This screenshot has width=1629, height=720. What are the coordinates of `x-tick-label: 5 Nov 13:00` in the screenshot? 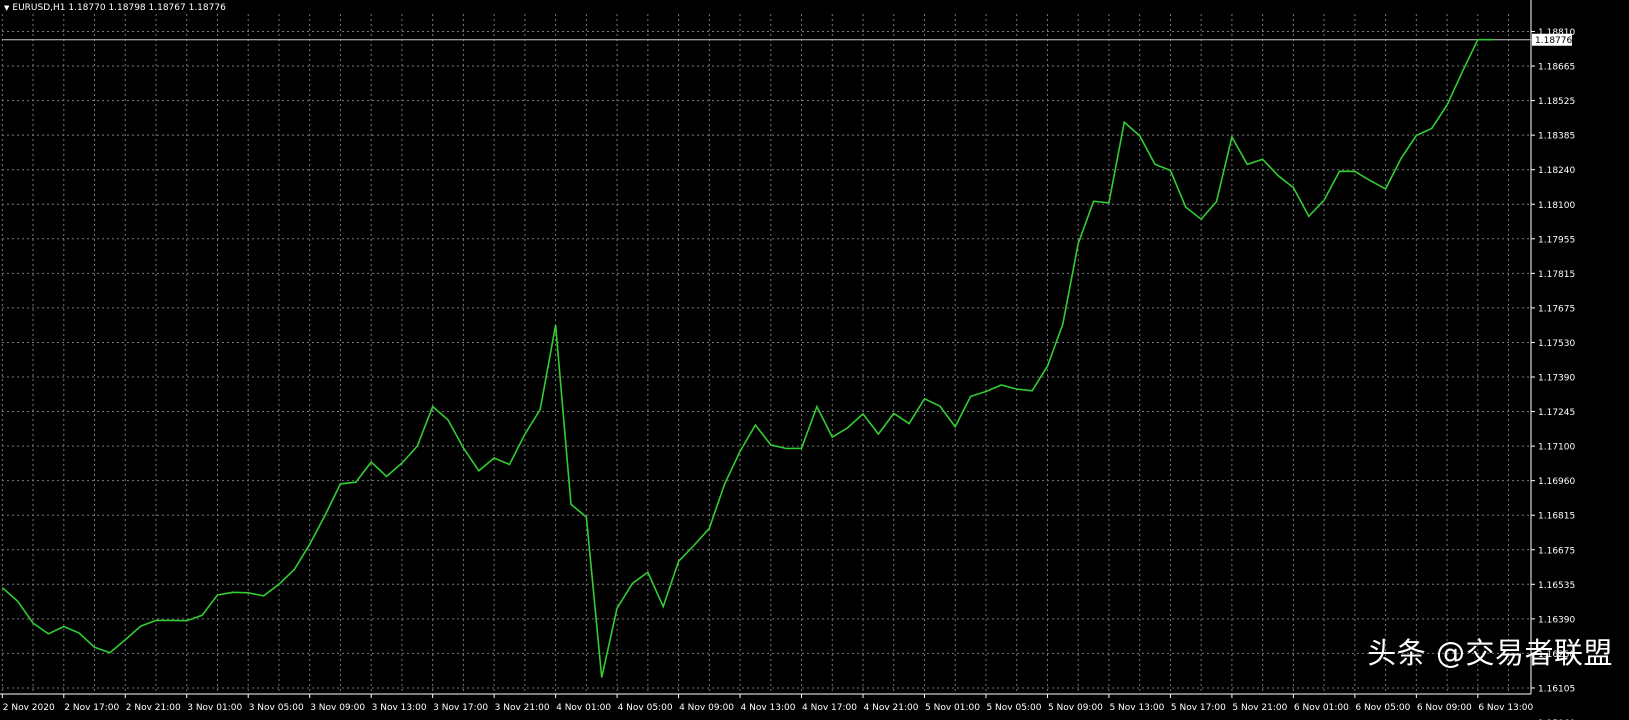 It's located at (1136, 708).